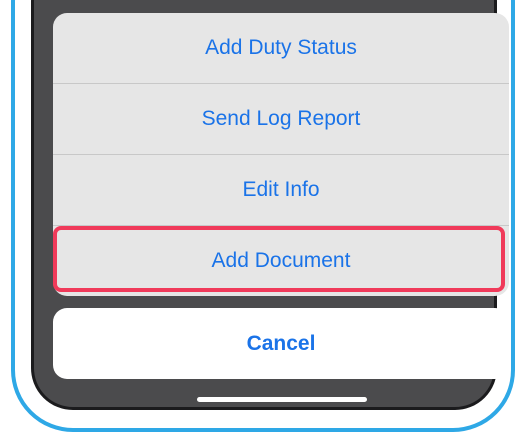 This screenshot has width=531, height=440. I want to click on cancel-button: Cancel, so click(281, 343).